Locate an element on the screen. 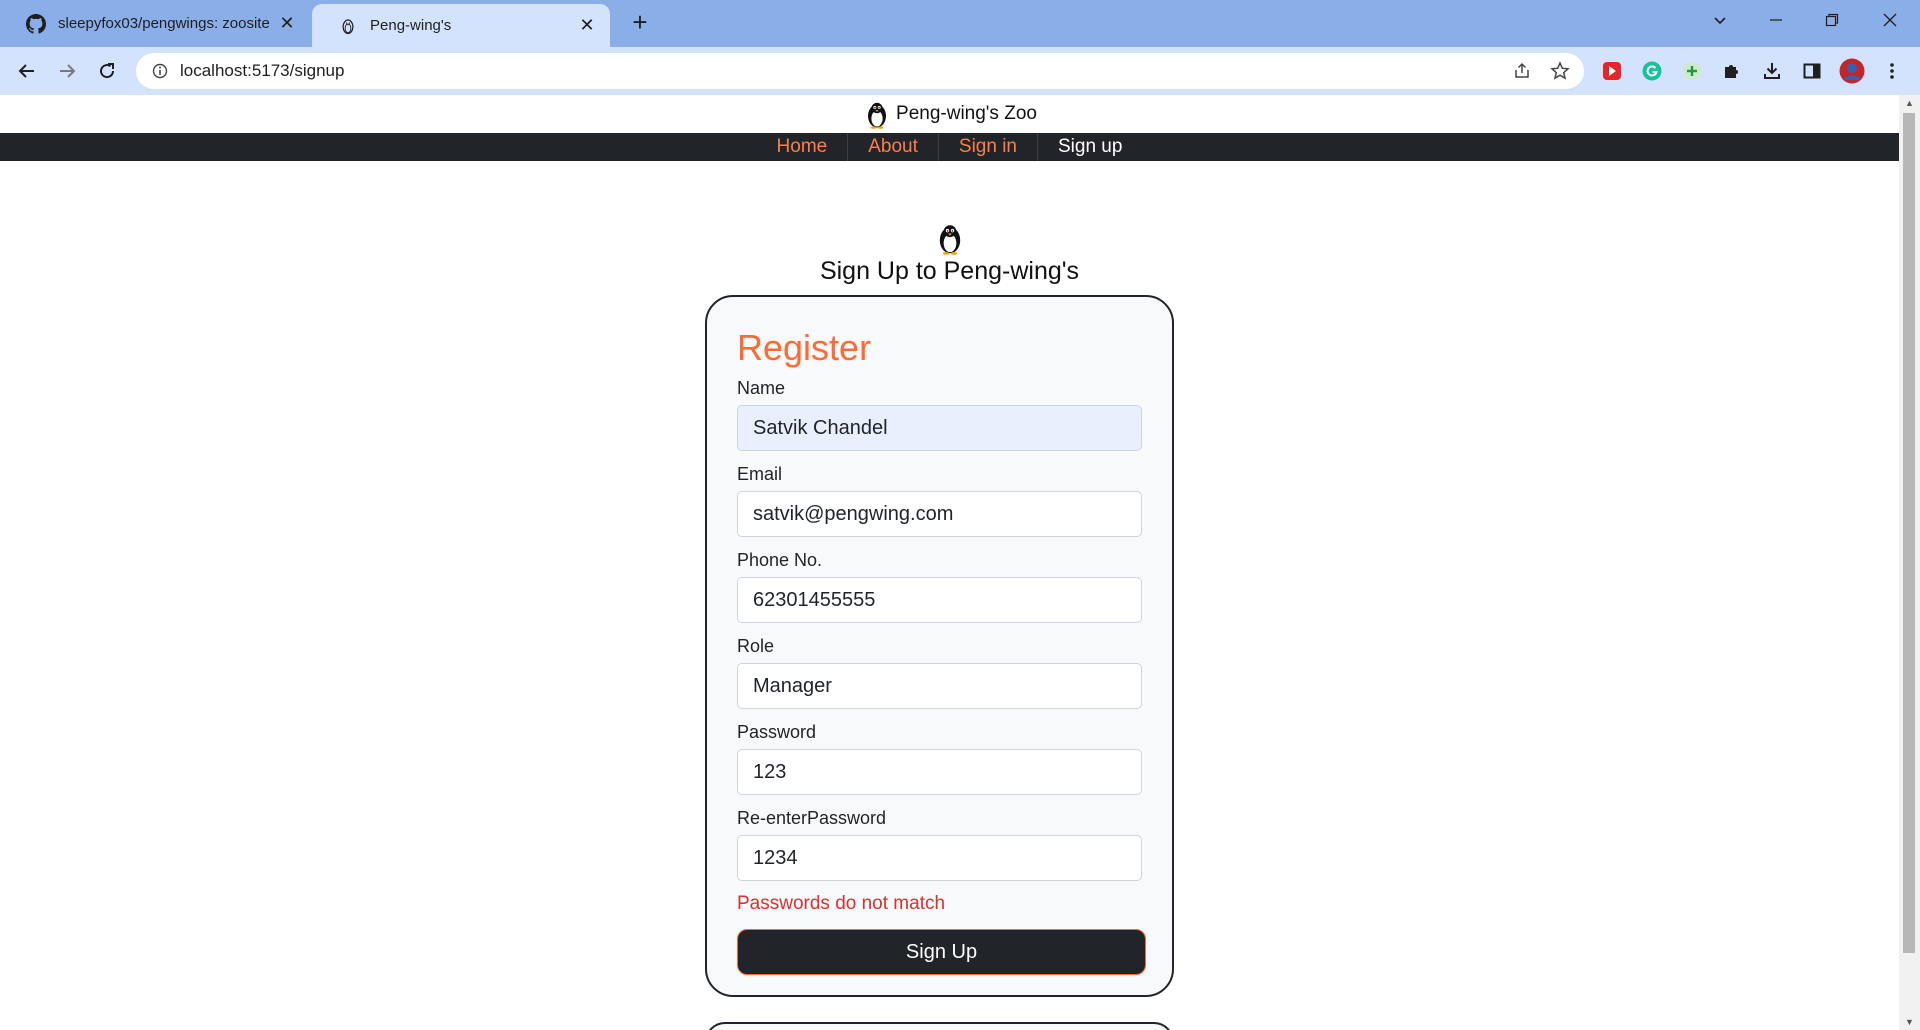  extension-red-icon is located at coordinates (1612, 71).